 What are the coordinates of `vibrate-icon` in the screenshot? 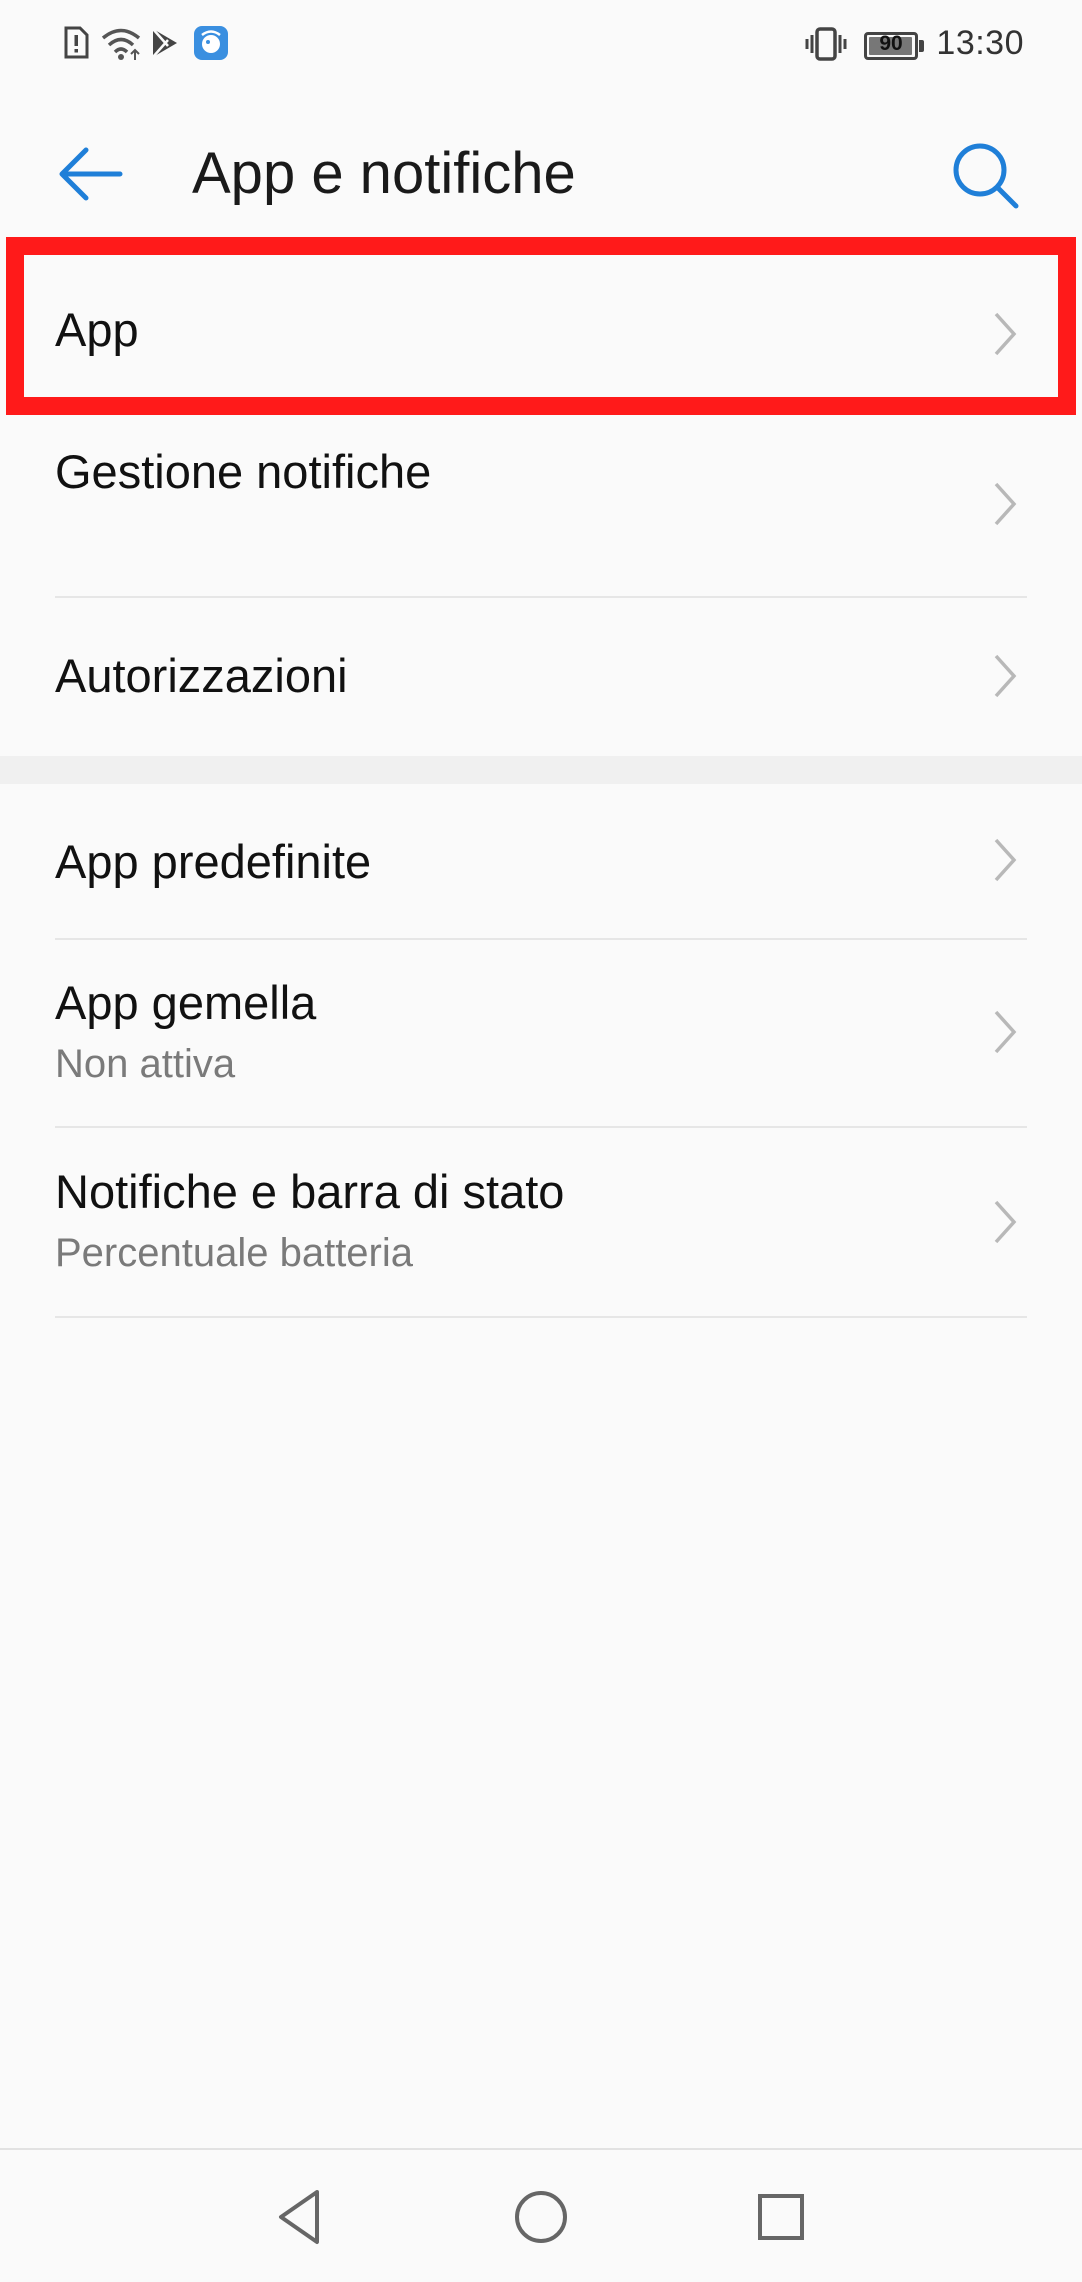 It's located at (826, 44).